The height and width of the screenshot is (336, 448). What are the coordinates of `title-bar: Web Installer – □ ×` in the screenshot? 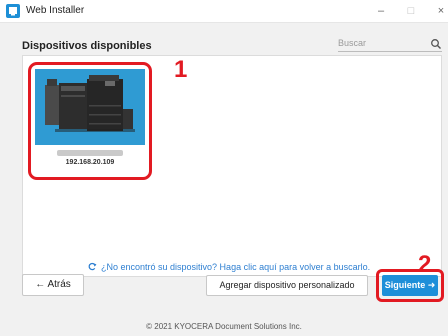 It's located at (224, 11).